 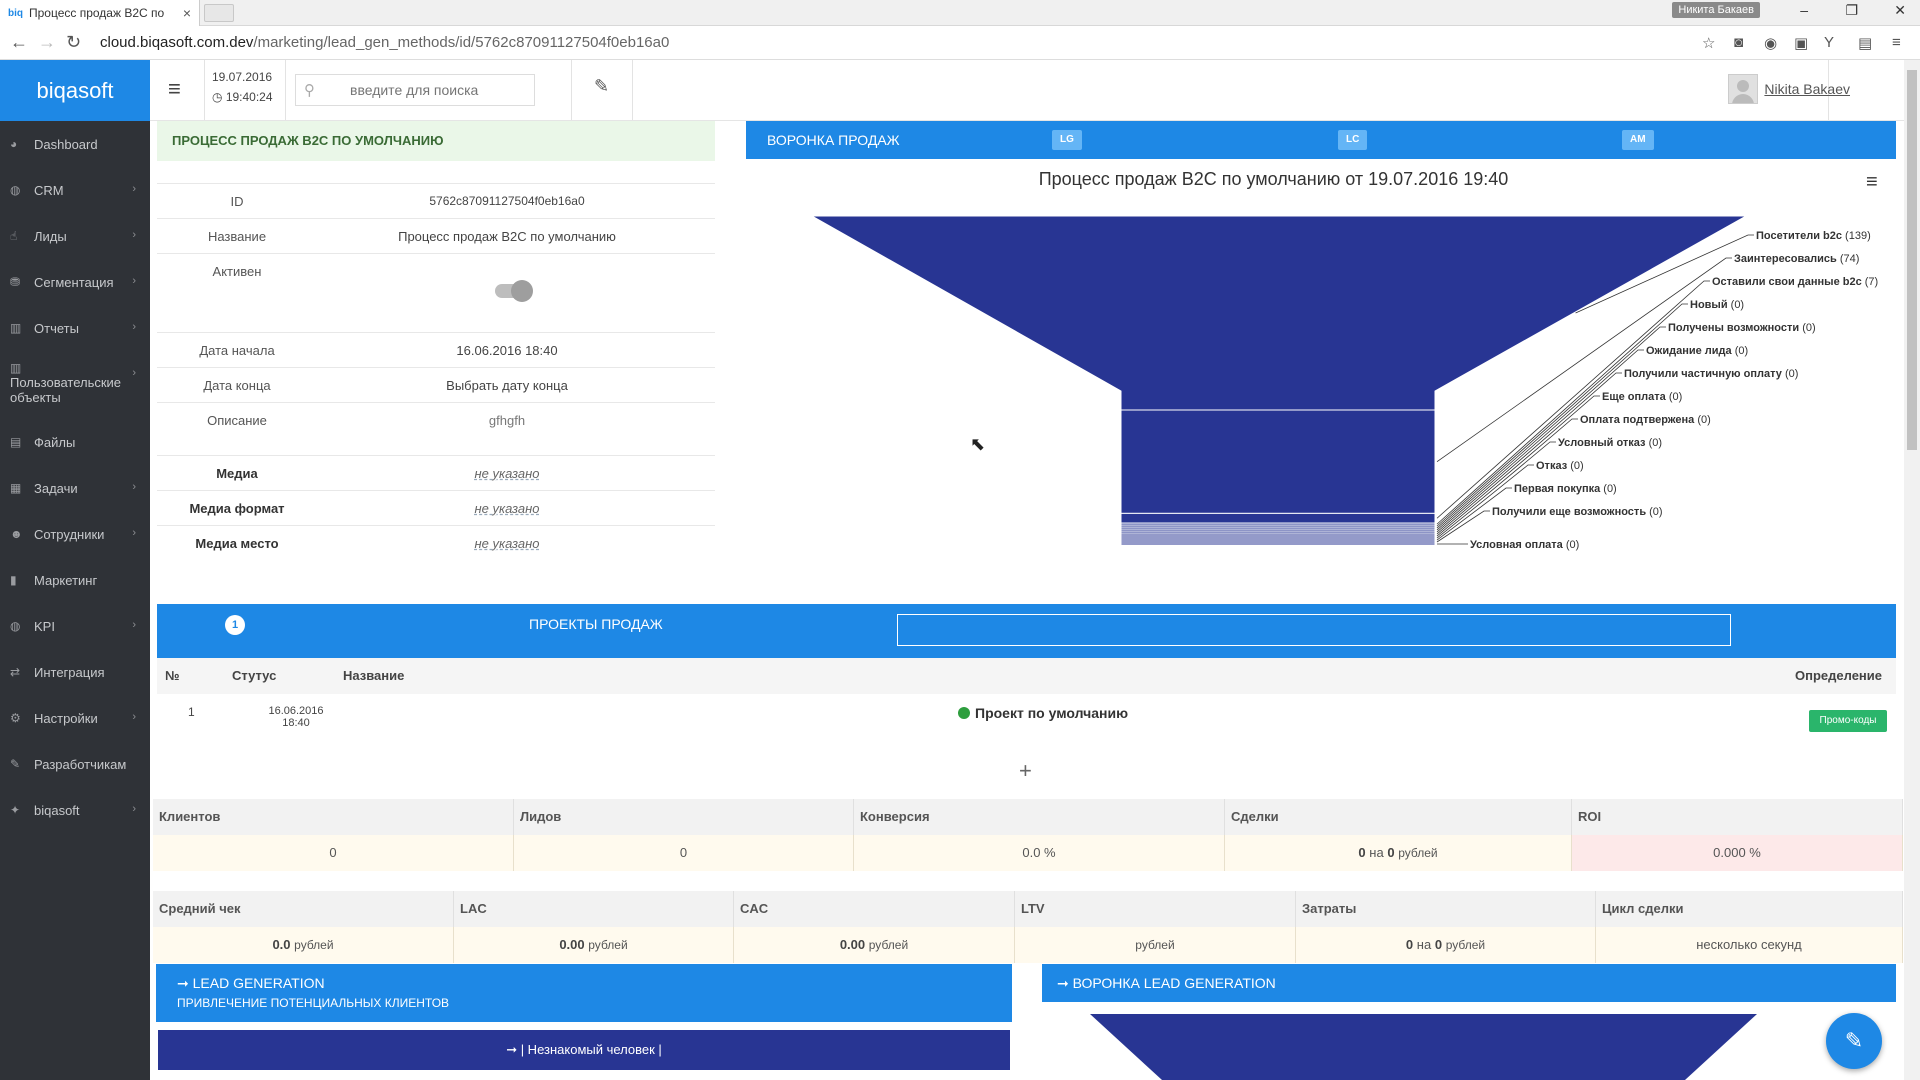 What do you see at coordinates (15, 282) in the screenshot?
I see `segment-icon: ⛃` at bounding box center [15, 282].